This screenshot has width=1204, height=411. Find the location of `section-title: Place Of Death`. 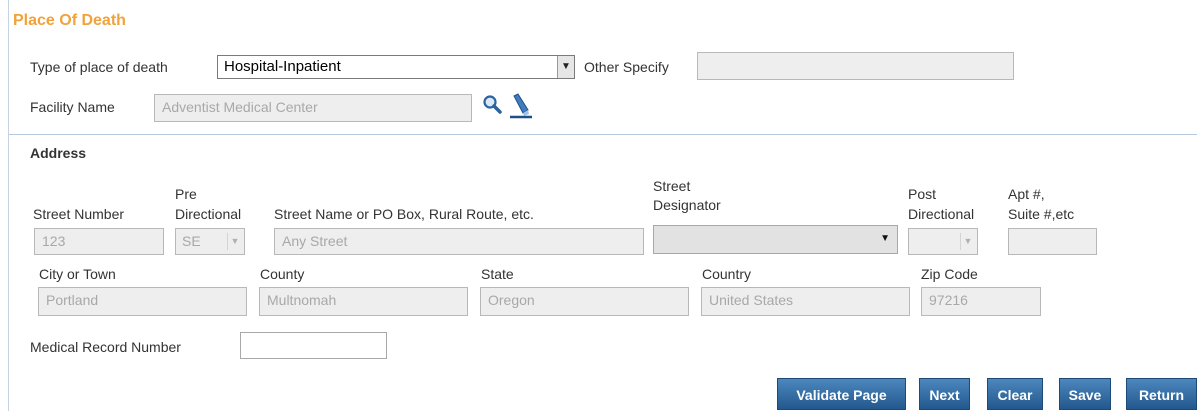

section-title: Place Of Death is located at coordinates (69, 20).